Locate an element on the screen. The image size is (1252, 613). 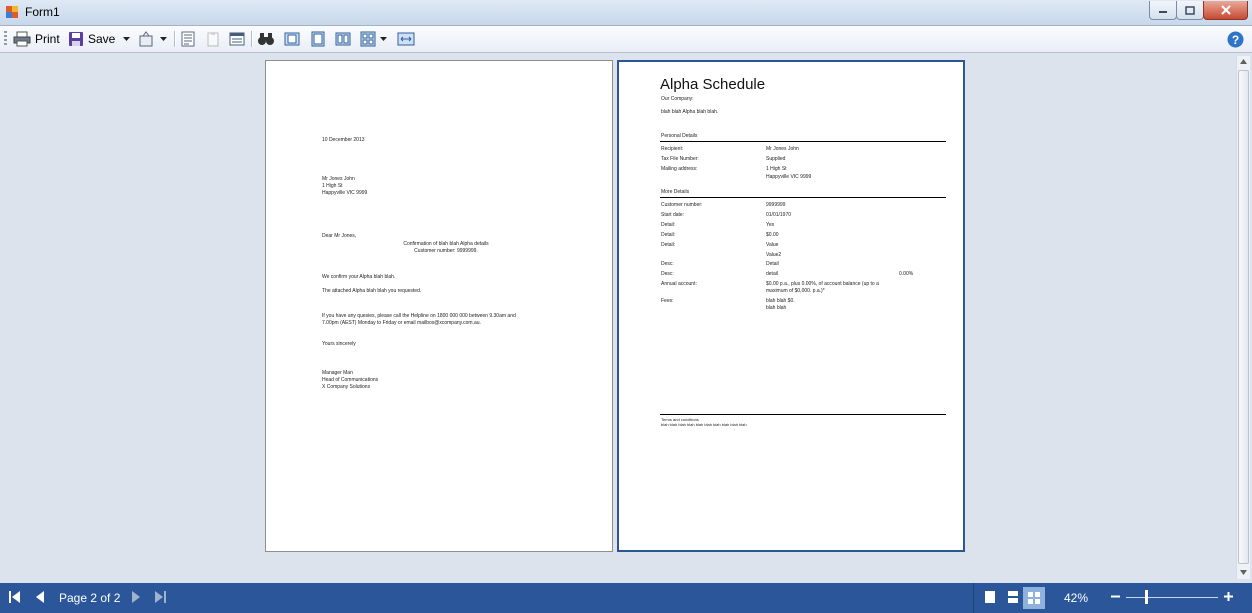
save-button: Save is located at coordinates (99, 39).